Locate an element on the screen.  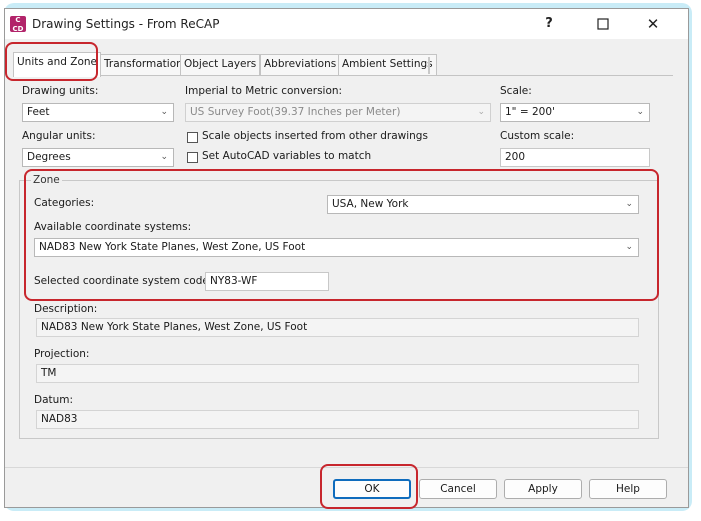
imperial-conversion-dropdown: US Survey Foot(39.37 Inches per Meter) ⌄ is located at coordinates (338, 112).